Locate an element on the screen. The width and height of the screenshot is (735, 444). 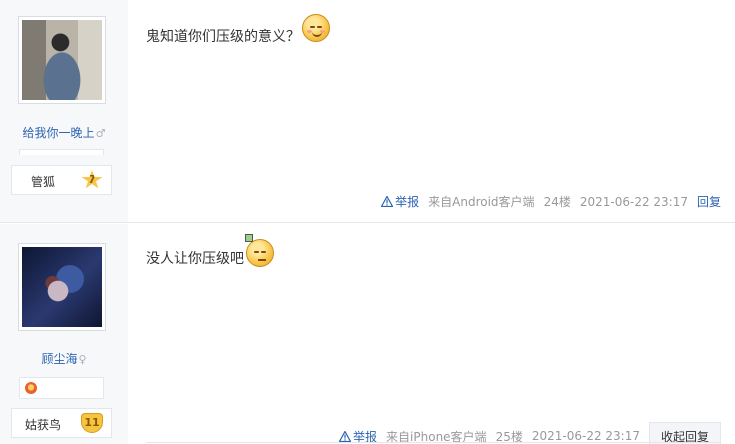
client-source: 来自Android客户端 is located at coordinates (481, 202).